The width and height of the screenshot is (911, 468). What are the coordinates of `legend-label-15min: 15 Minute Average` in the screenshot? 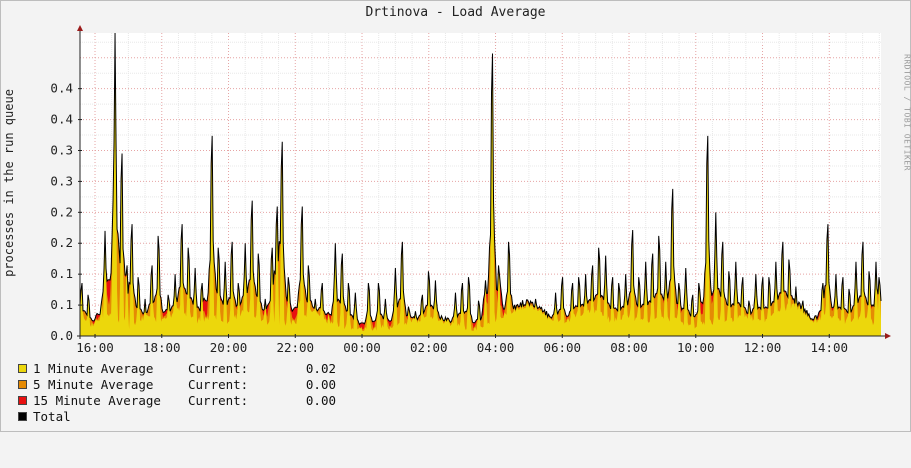 It's located at (97, 400).